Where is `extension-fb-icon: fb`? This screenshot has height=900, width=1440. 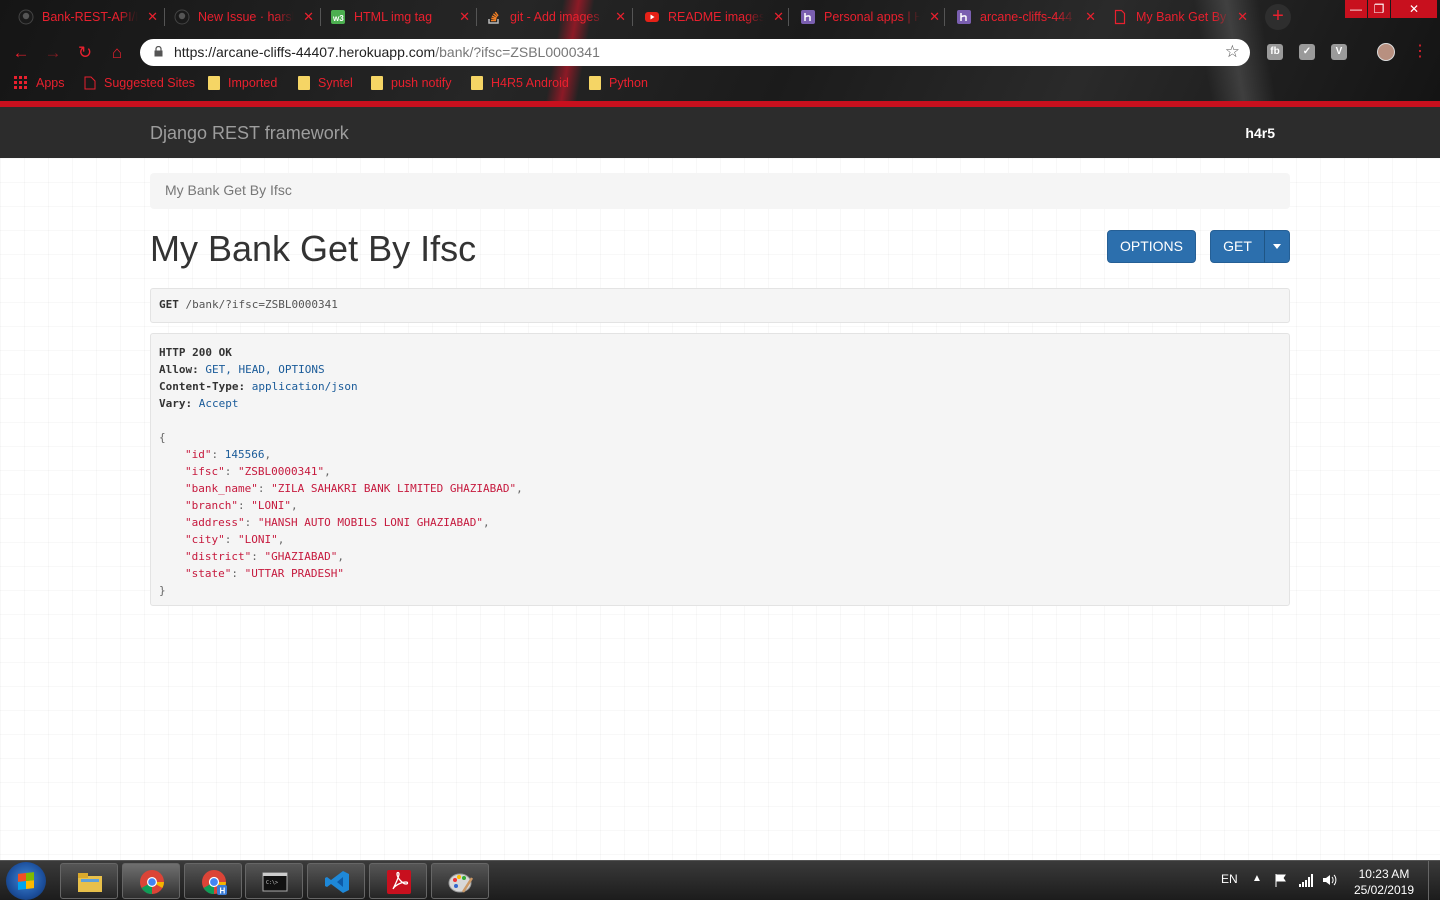
extension-fb-icon: fb is located at coordinates (1275, 52).